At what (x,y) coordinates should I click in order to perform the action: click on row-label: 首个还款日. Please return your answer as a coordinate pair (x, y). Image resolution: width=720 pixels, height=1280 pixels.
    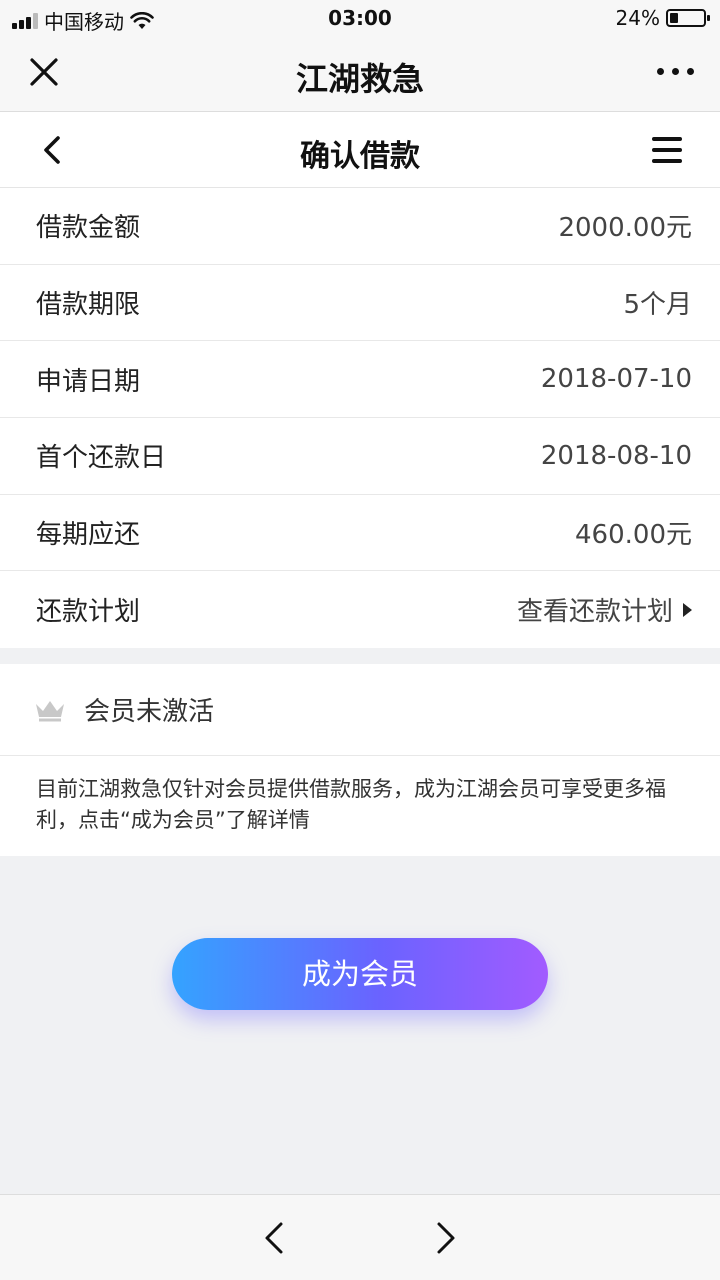
    Looking at the image, I should click on (101, 458).